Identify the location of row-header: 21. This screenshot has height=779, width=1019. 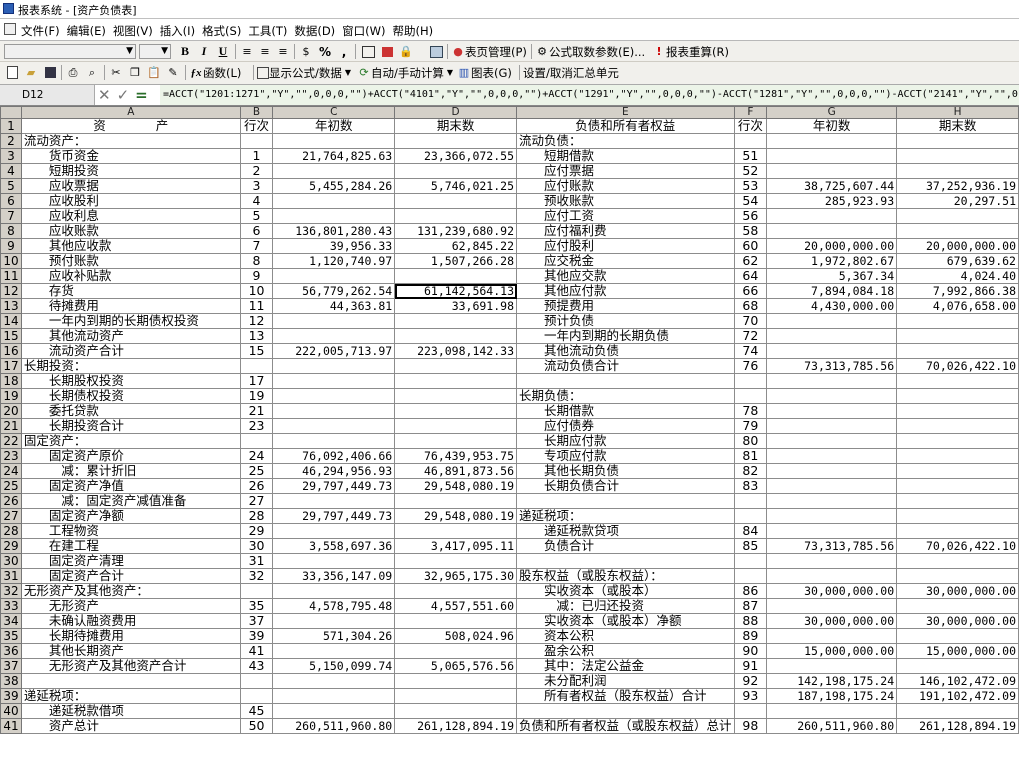
(11, 426).